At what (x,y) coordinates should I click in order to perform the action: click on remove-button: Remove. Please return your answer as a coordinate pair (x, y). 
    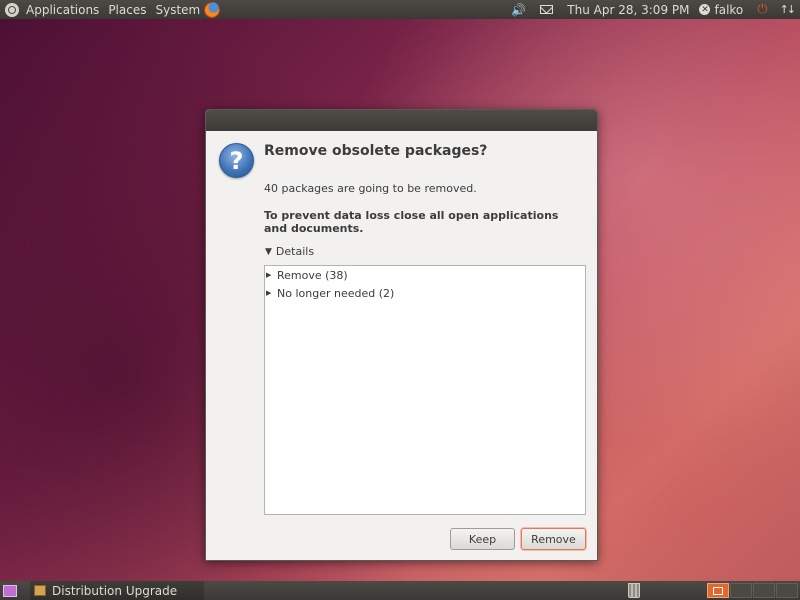
    Looking at the image, I should click on (553, 539).